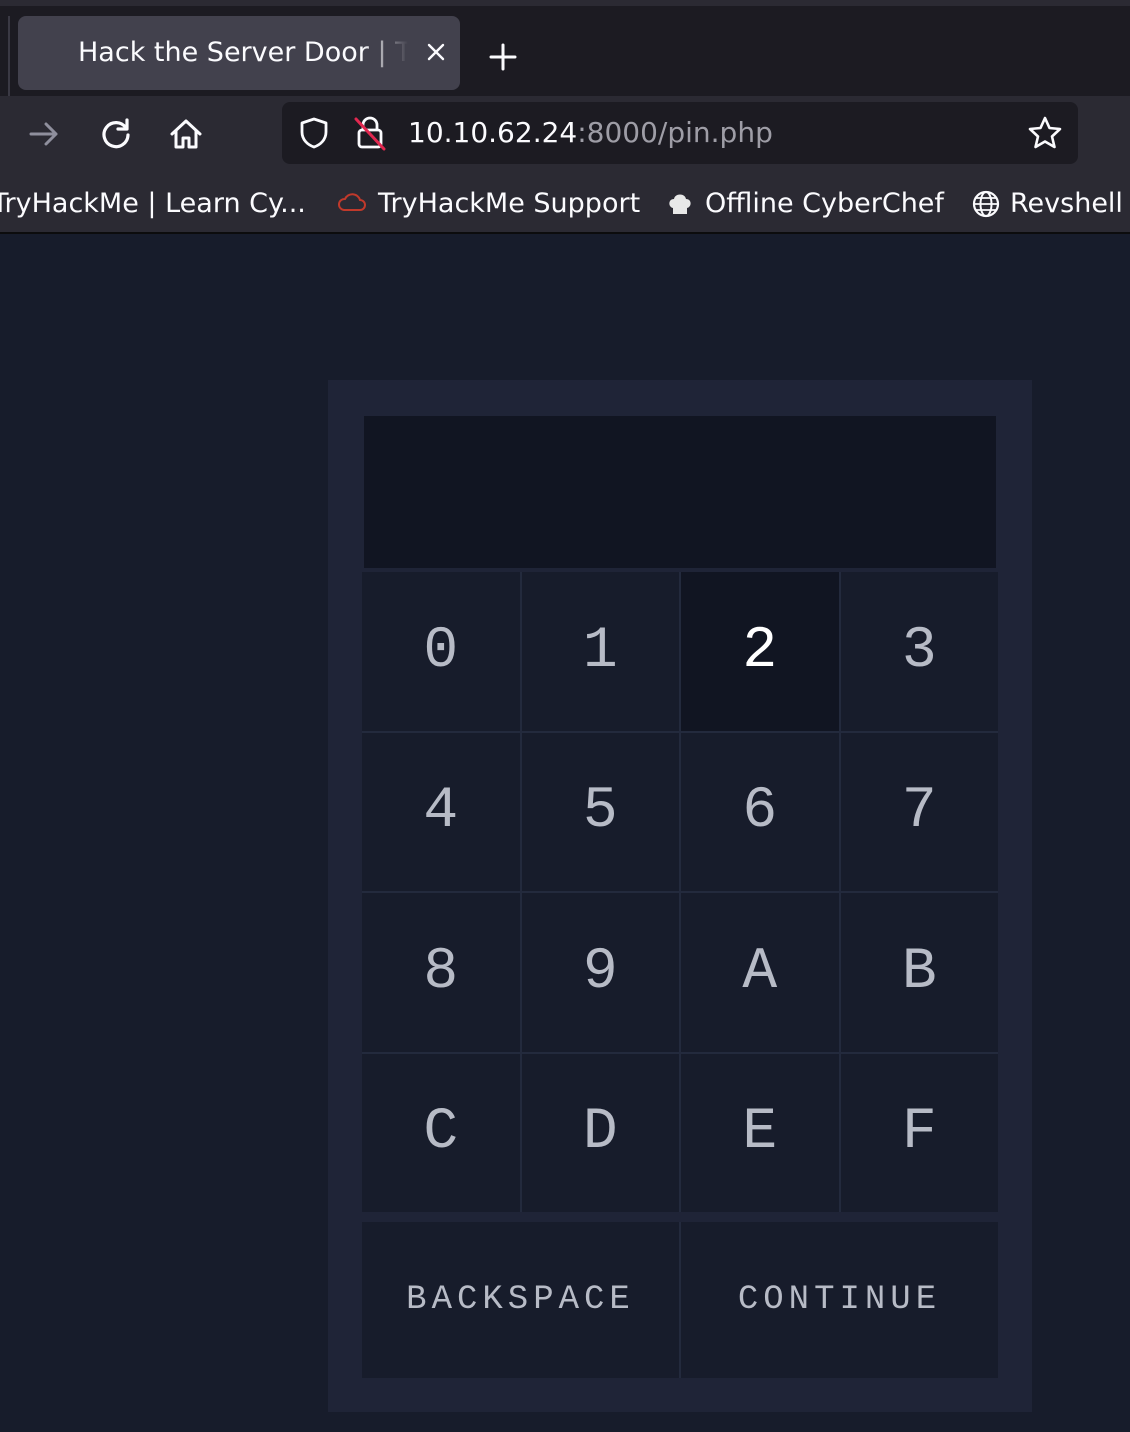  What do you see at coordinates (509, 204) in the screenshot?
I see `bookmark-tryhackme-support: TryHackMe Support` at bounding box center [509, 204].